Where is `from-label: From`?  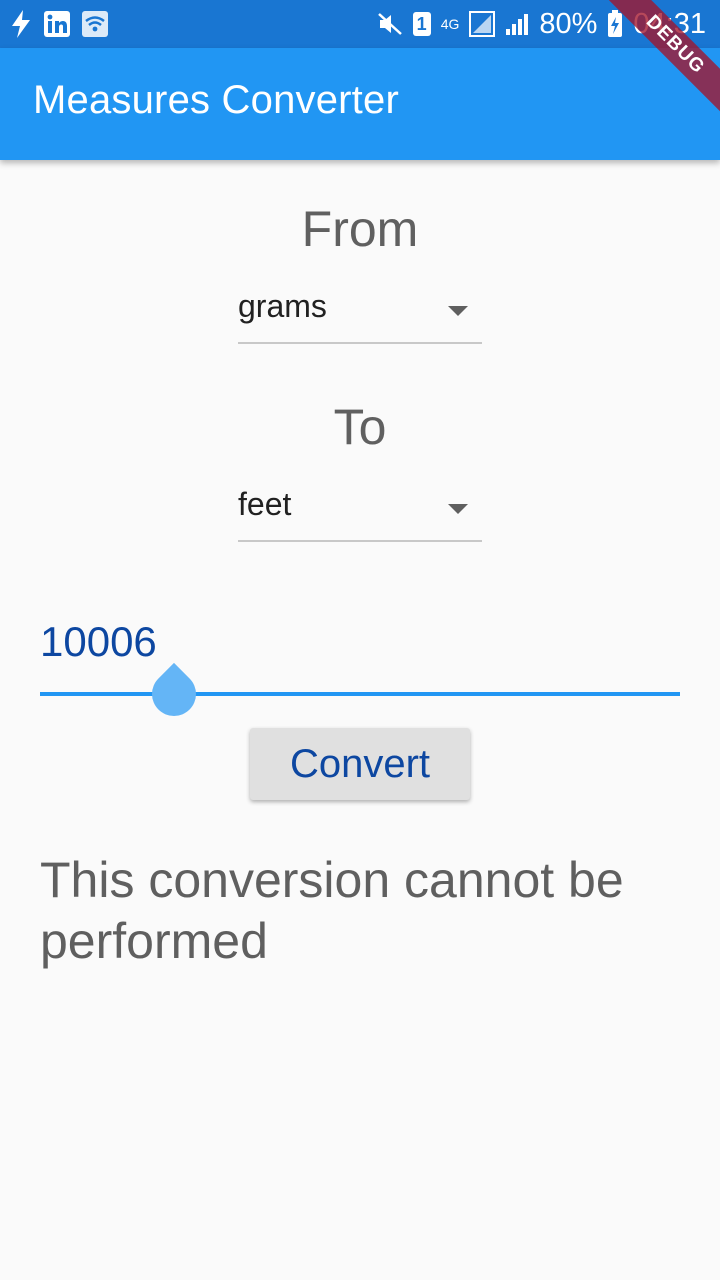 from-label: From is located at coordinates (360, 229).